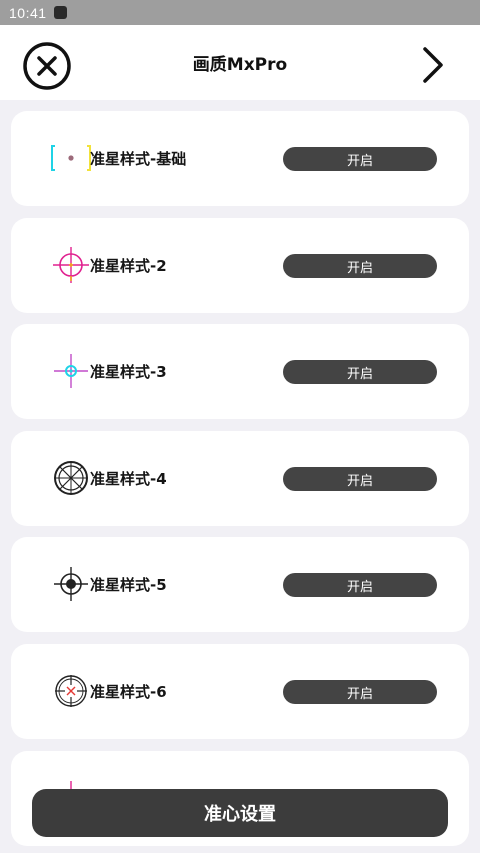  I want to click on close-circle-icon, so click(47, 66).